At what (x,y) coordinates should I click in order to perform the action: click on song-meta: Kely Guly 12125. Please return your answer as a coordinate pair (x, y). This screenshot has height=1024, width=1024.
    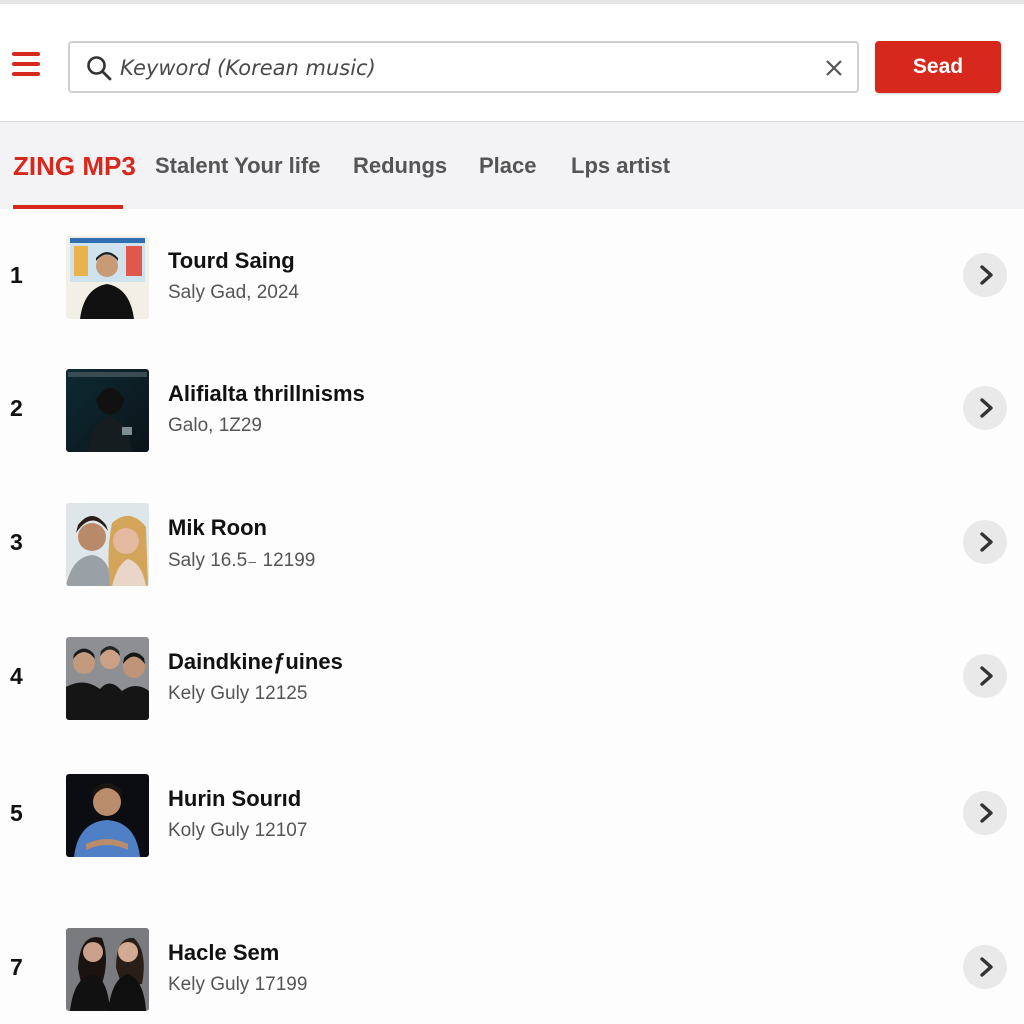
    Looking at the image, I should click on (238, 693).